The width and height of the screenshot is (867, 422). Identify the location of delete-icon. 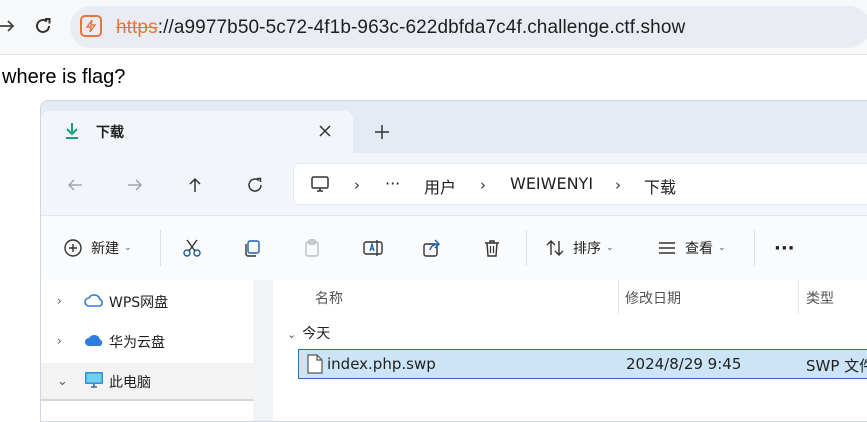
(492, 248).